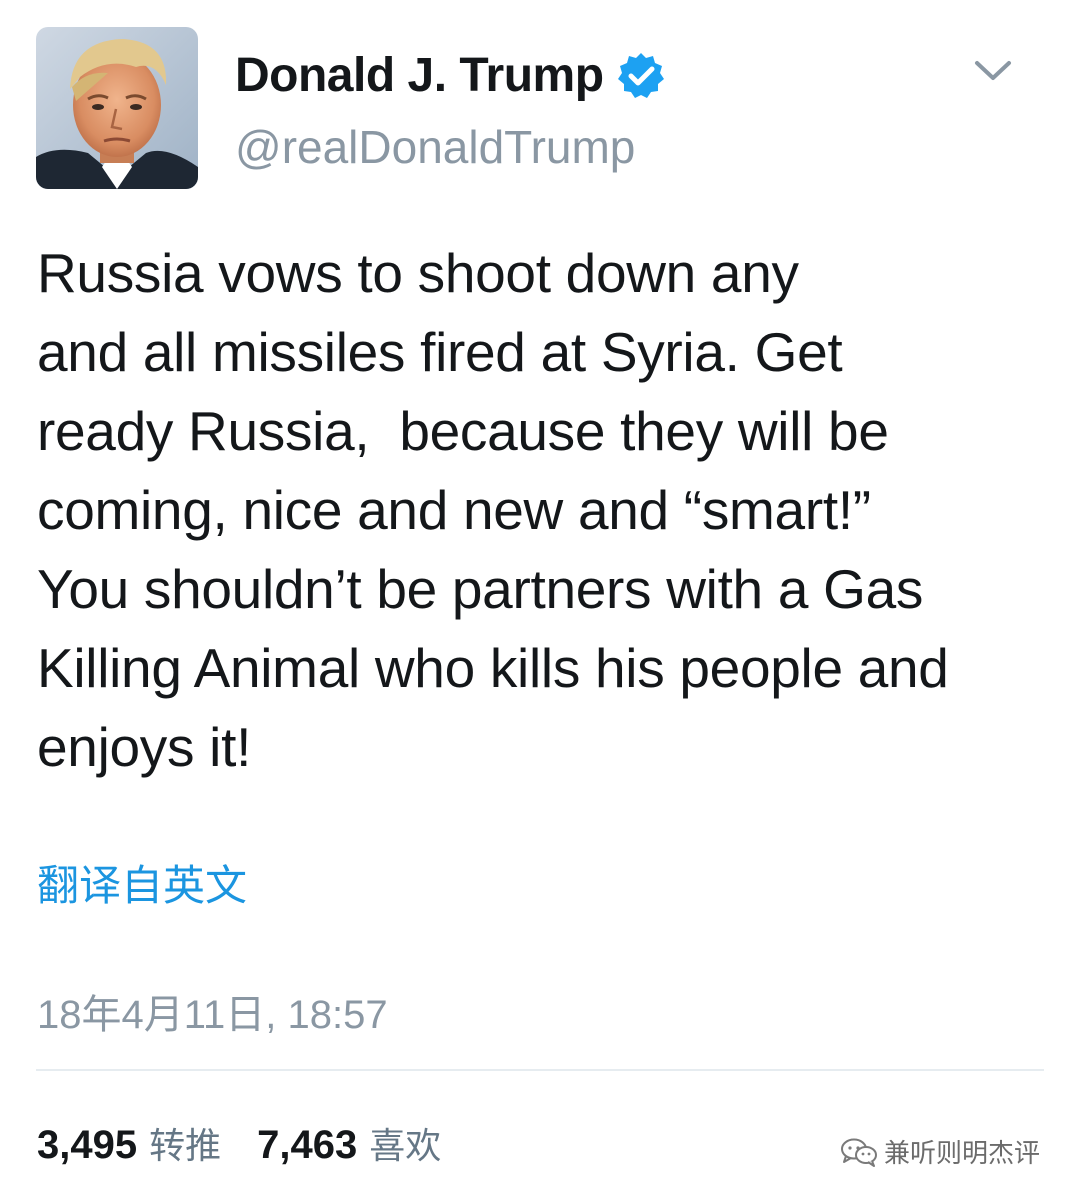  I want to click on tweet-line: Russia vows to shoot down any, so click(418, 273).